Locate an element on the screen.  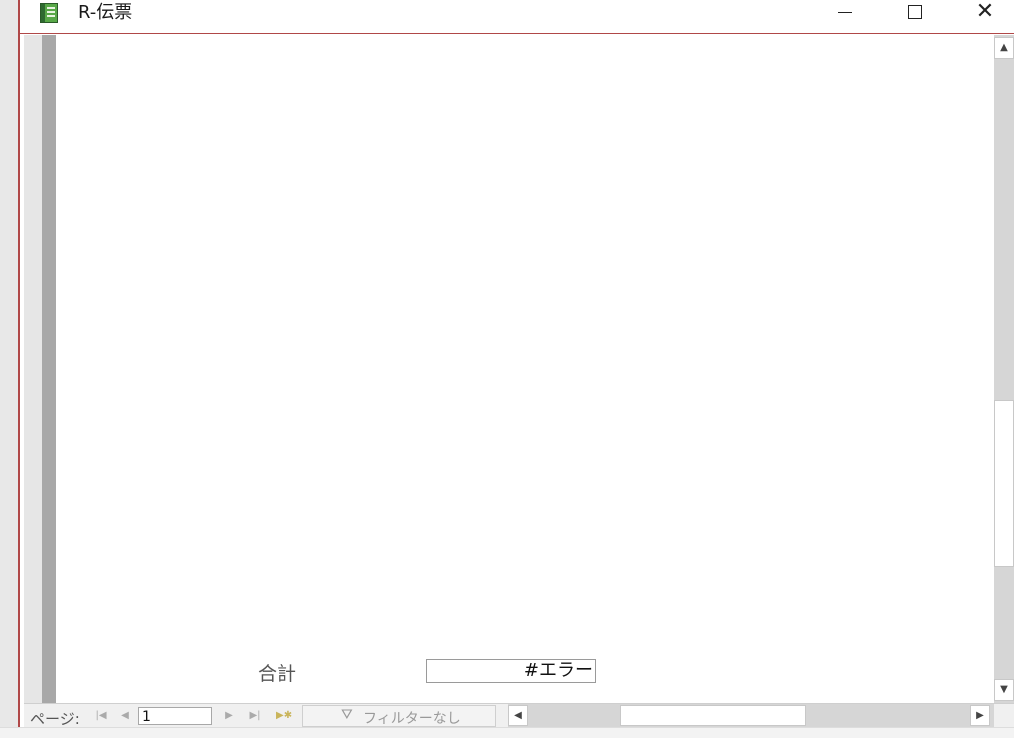
filter-label: フィルターなし is located at coordinates (412, 719).